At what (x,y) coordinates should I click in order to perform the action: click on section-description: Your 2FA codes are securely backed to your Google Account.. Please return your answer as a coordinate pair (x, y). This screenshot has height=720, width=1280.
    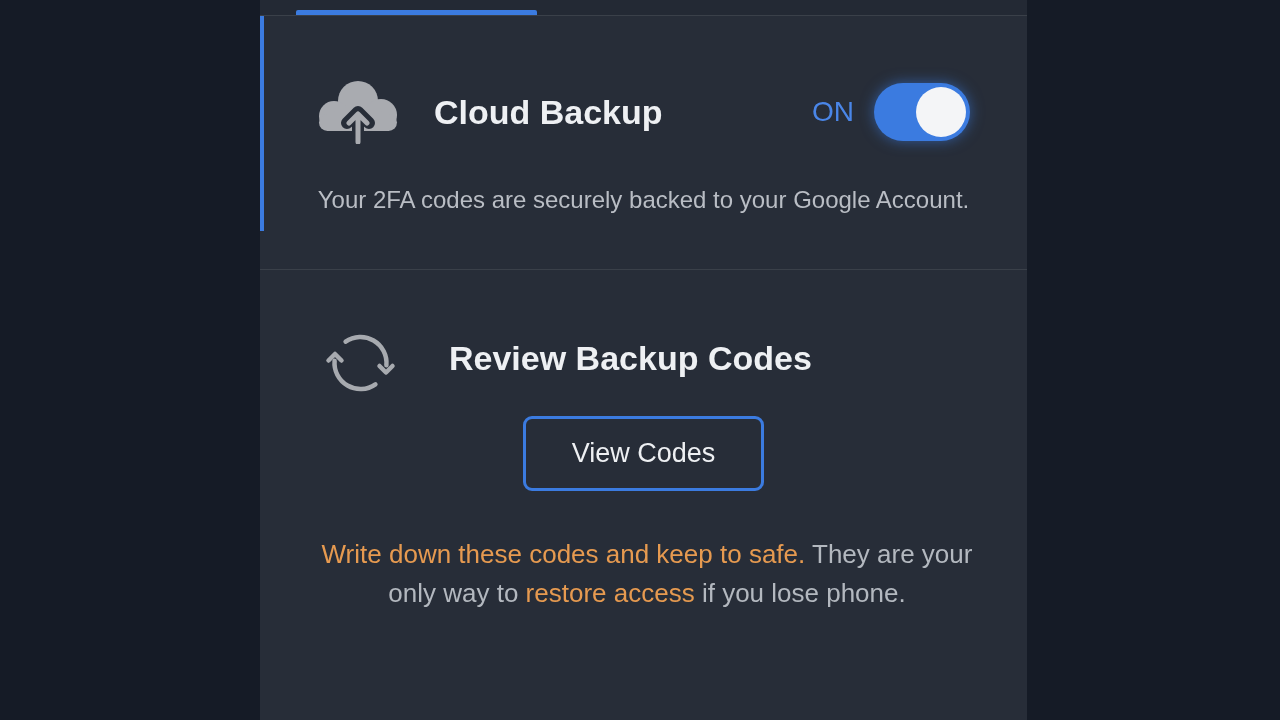
    Looking at the image, I should click on (643, 200).